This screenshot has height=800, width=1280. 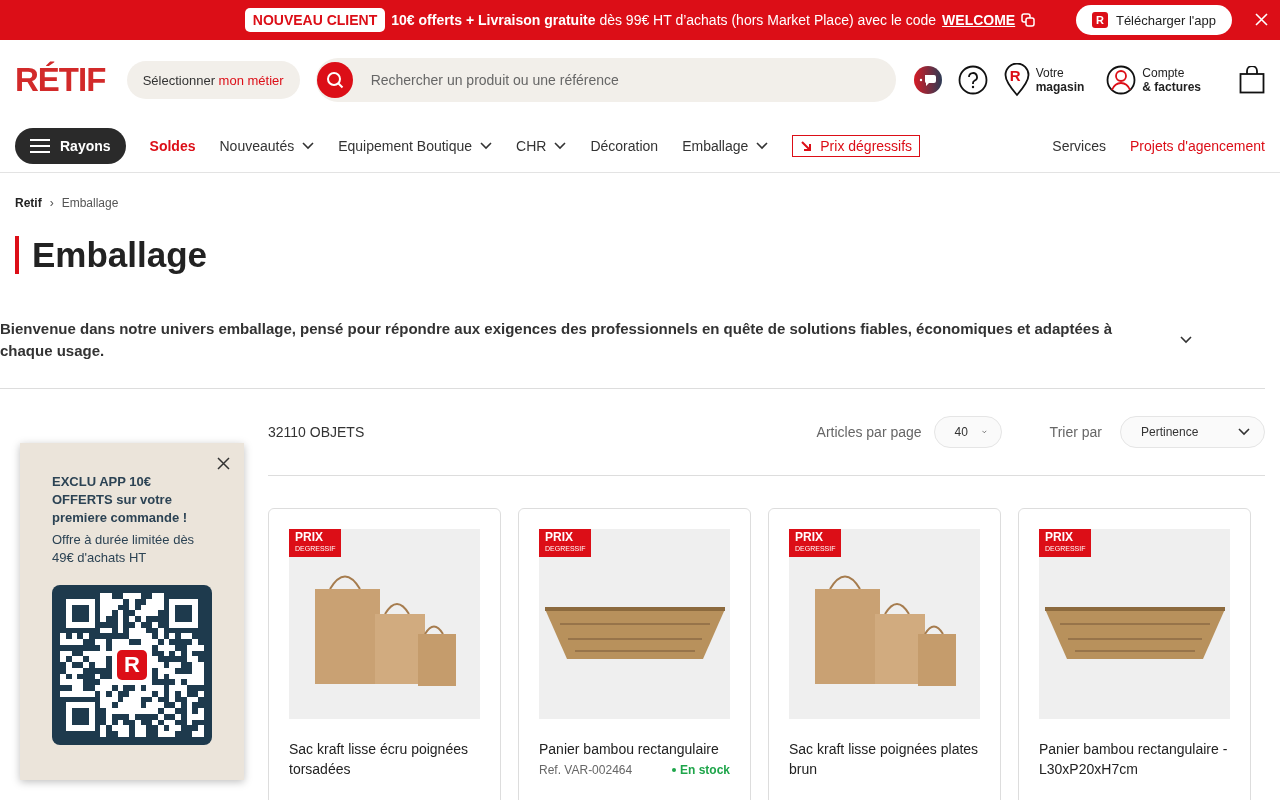 I want to click on copy-icon, so click(x=1028, y=20).